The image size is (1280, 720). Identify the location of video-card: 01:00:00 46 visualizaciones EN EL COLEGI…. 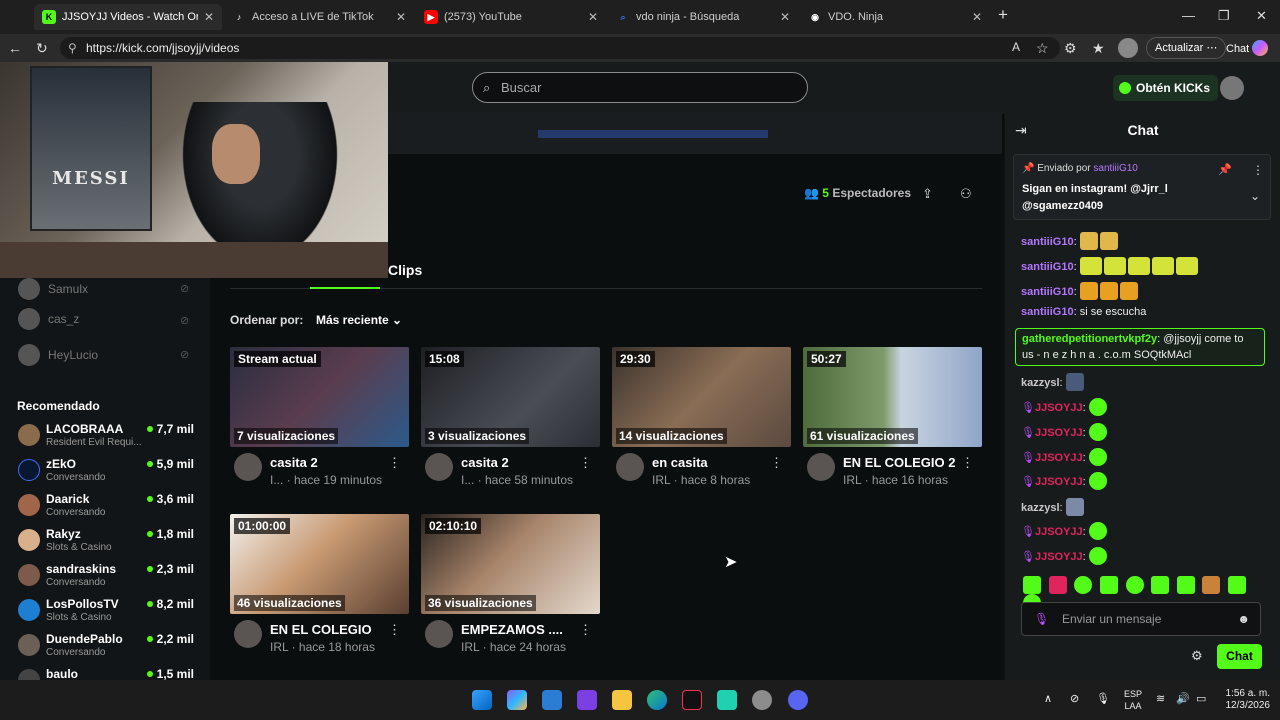
(319, 589).